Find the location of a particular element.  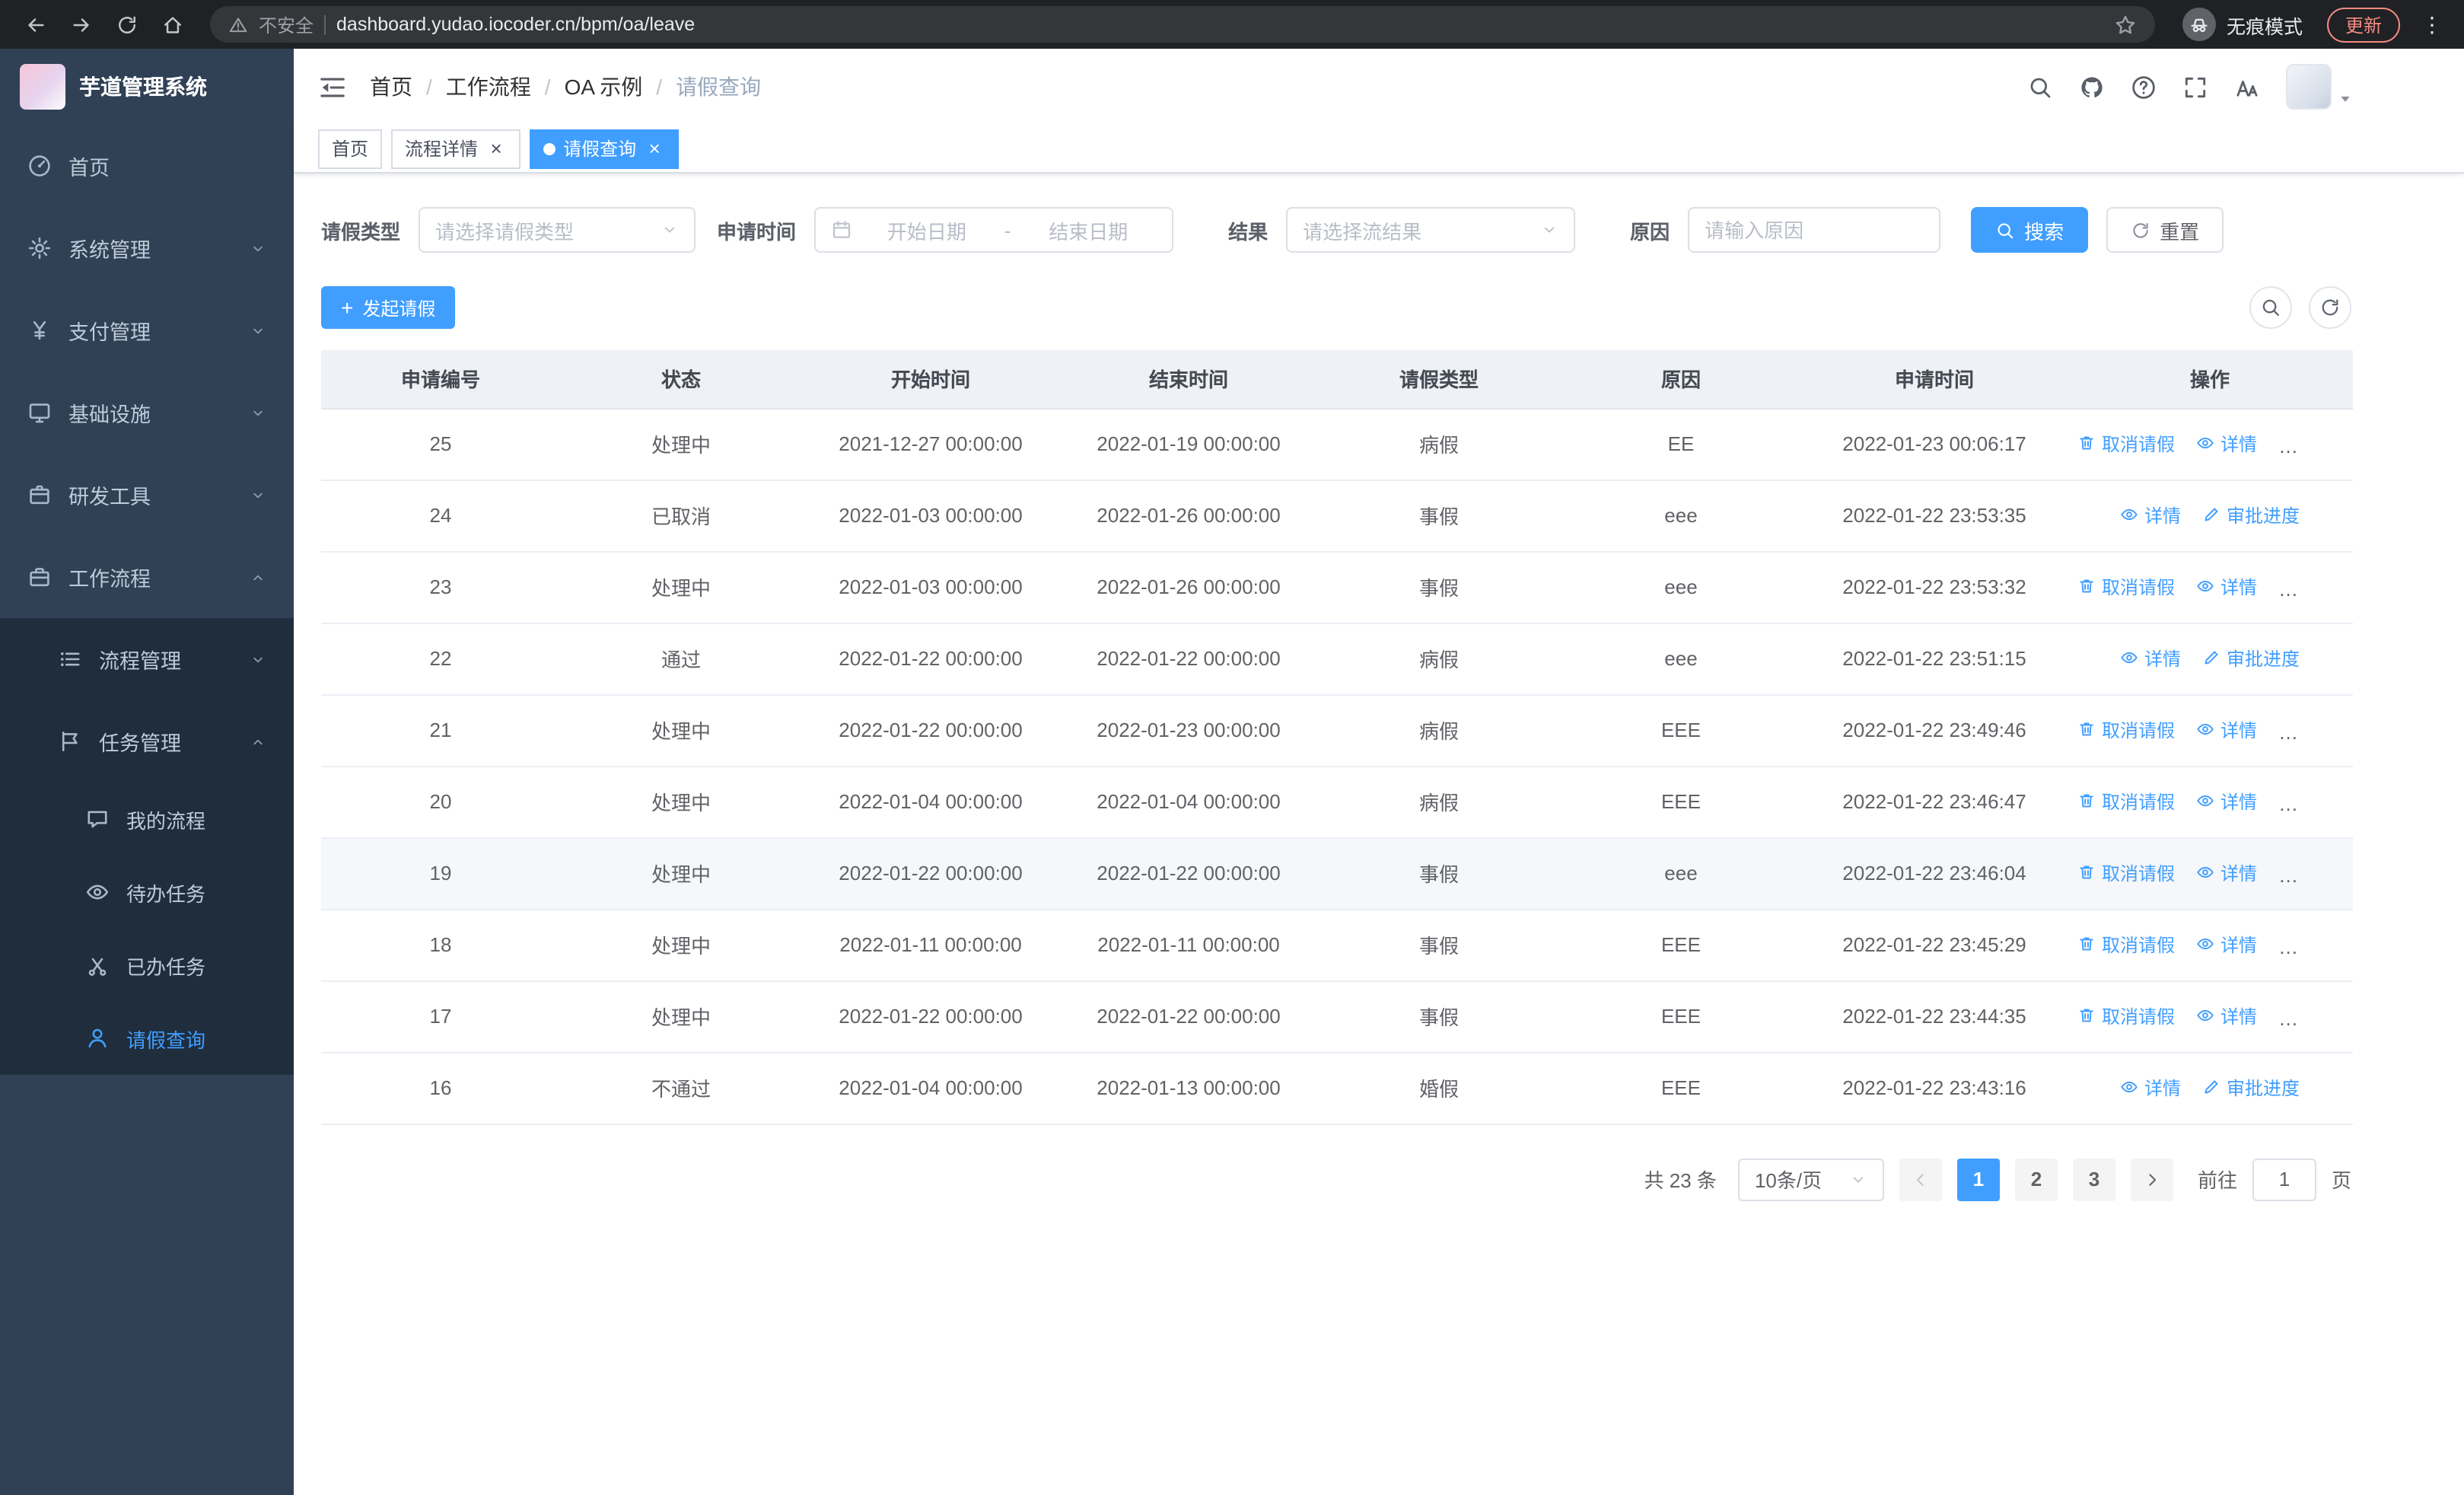

sidebar-item-done-task: 已办任务 is located at coordinates (147, 965).